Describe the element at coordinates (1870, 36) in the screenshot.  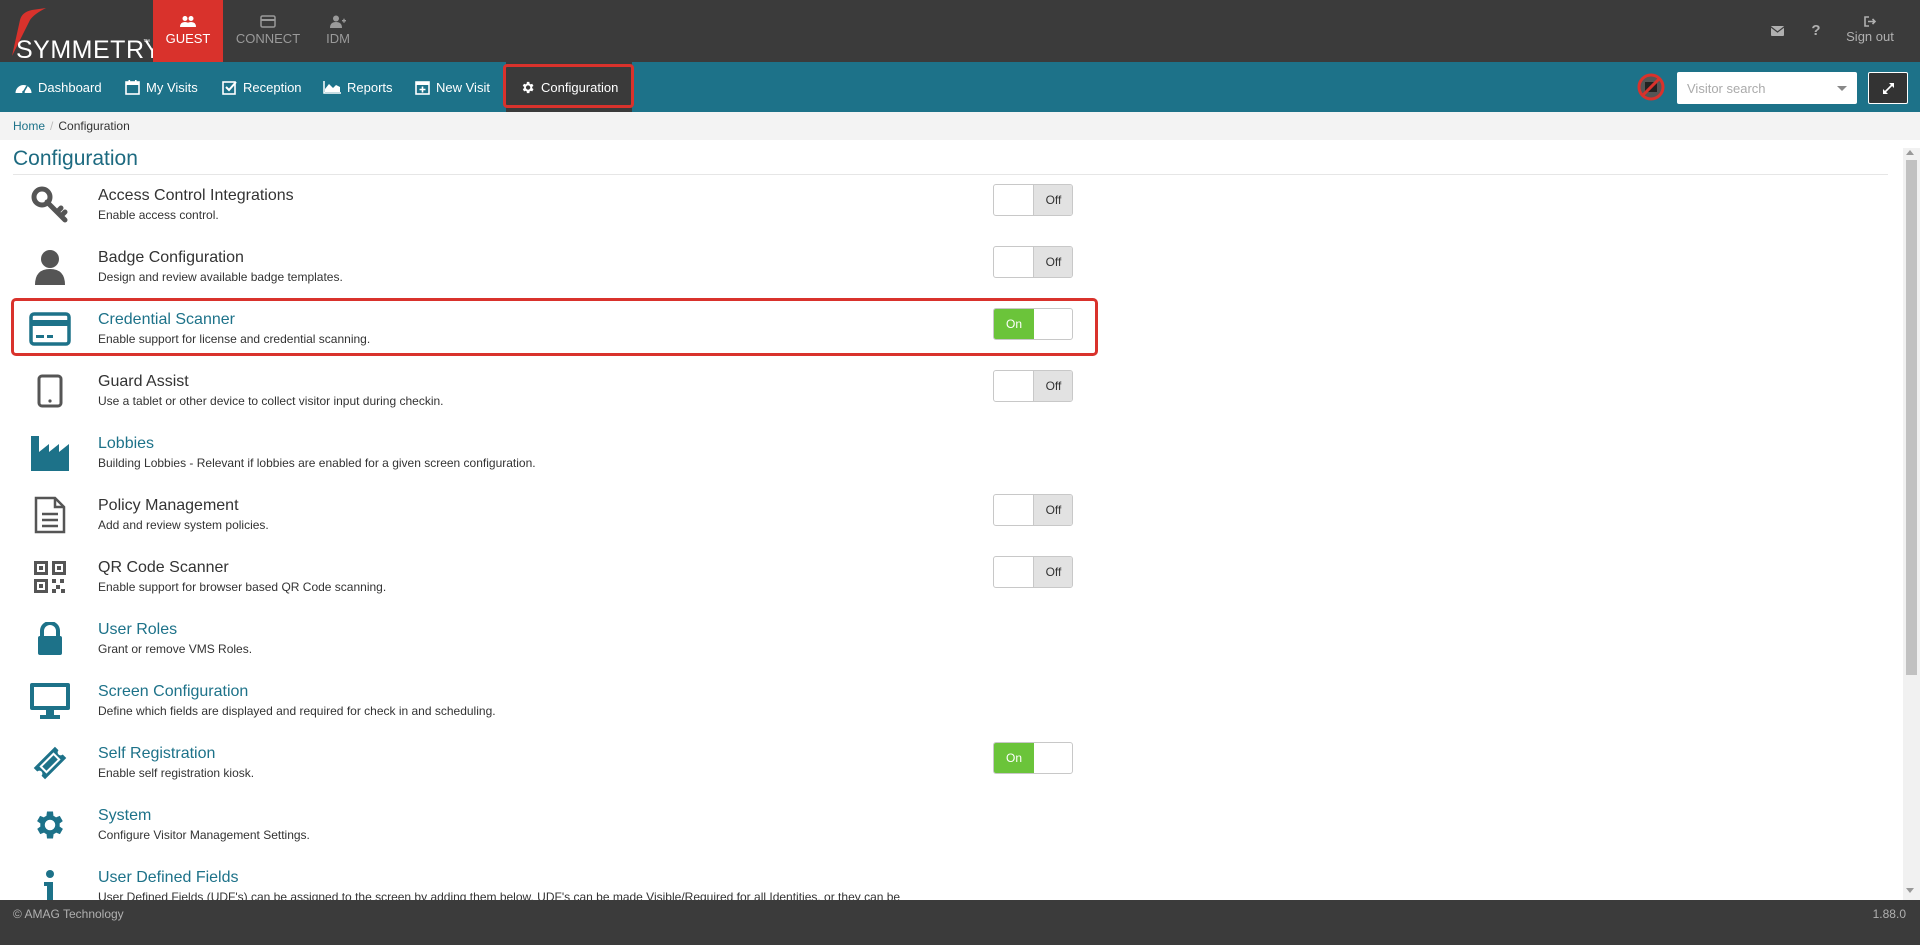
I see `sign-out-label: Sign out` at that location.